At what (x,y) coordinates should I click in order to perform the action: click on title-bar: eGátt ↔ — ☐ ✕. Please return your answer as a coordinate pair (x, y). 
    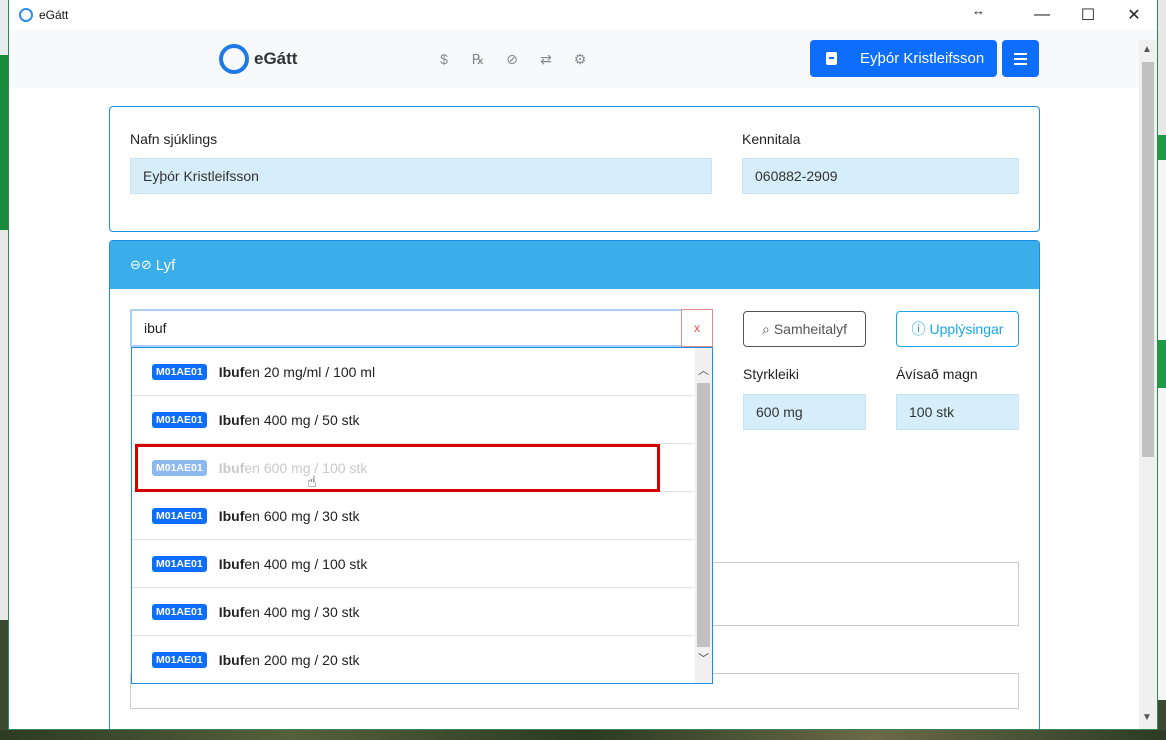
    Looking at the image, I should click on (583, 15).